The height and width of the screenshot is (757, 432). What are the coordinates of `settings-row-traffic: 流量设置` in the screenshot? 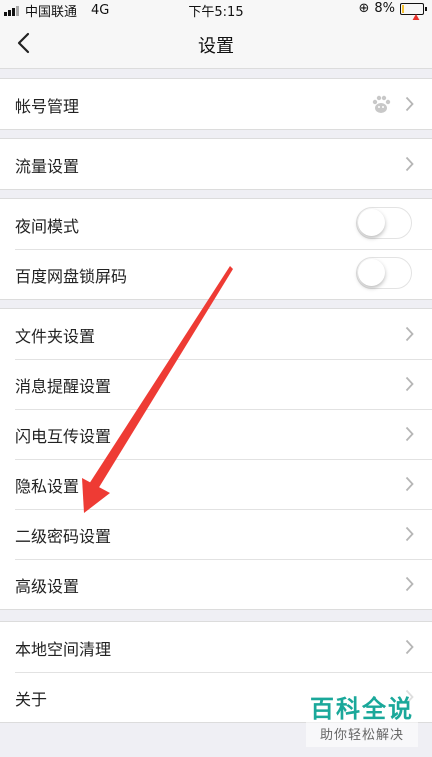 It's located at (216, 164).